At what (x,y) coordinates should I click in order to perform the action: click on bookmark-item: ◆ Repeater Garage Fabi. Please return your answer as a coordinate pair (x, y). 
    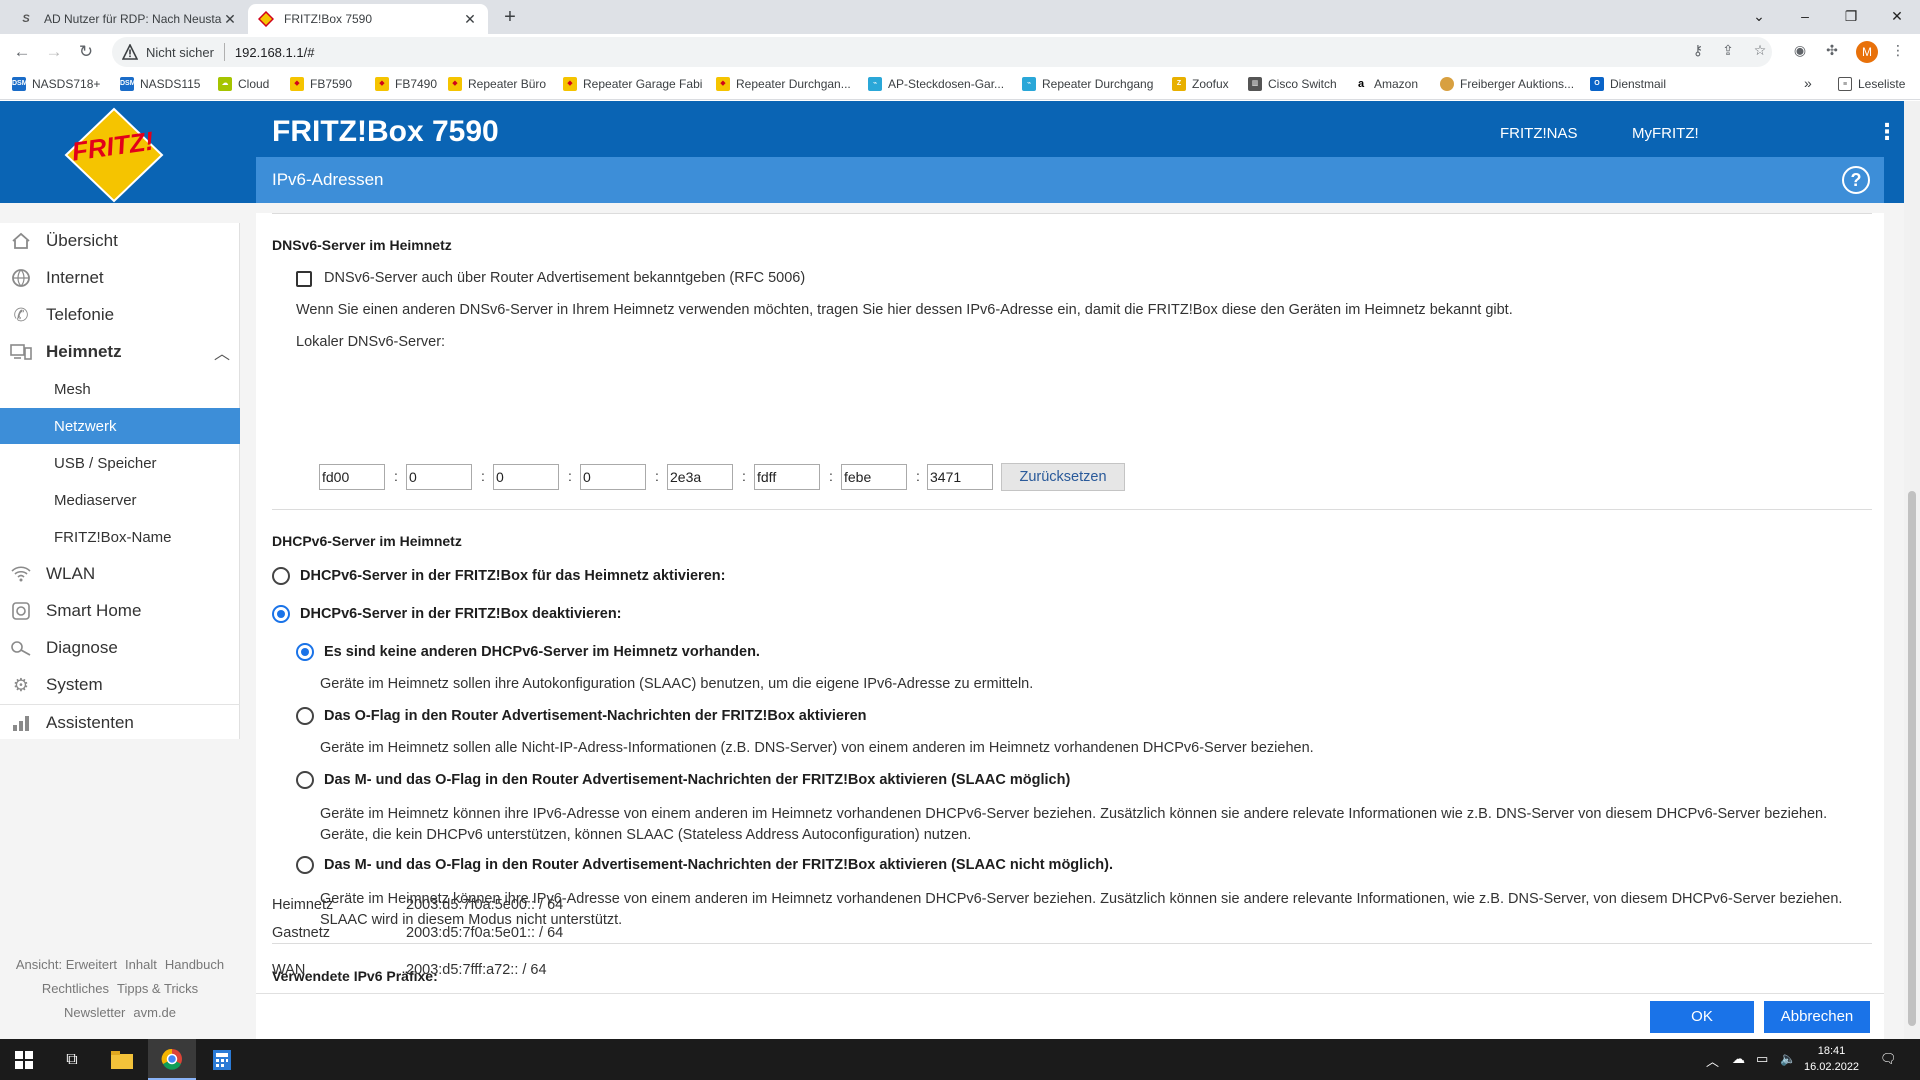
    Looking at the image, I should click on (632, 84).